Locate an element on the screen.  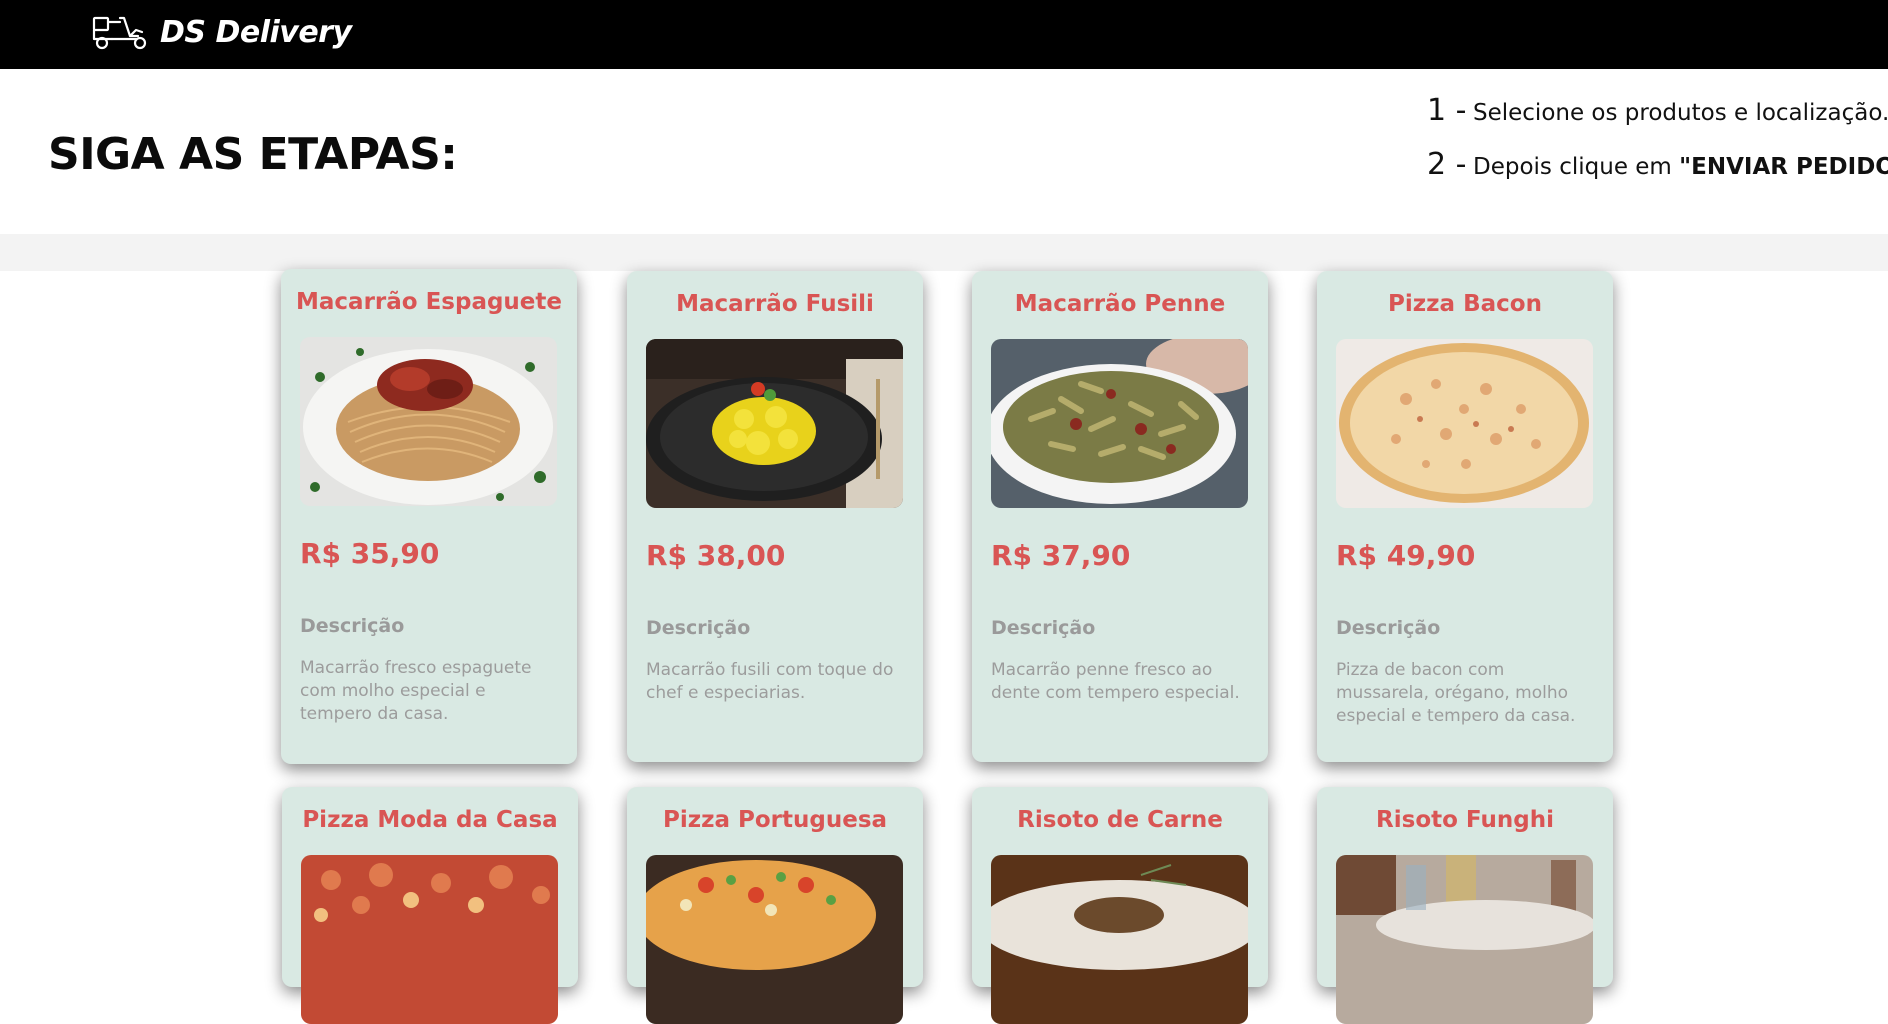
product-name: Pizza Portuguesa is located at coordinates (775, 820).